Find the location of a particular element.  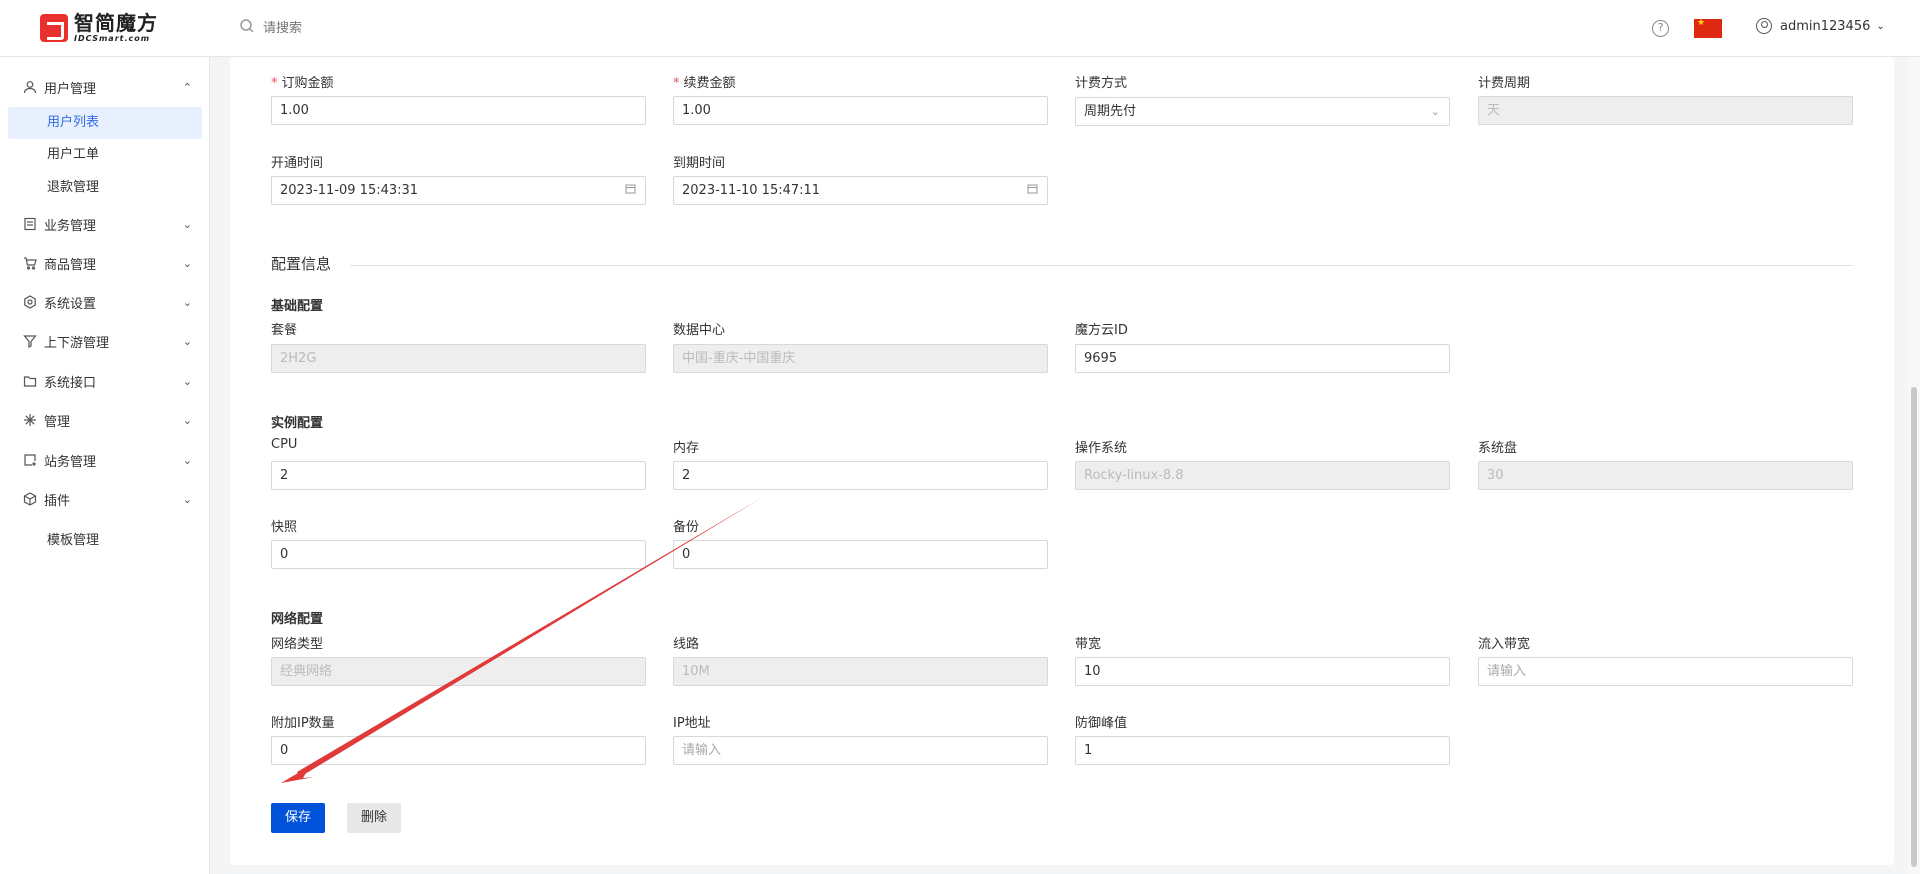

logo-mark-icon is located at coordinates (54, 28).